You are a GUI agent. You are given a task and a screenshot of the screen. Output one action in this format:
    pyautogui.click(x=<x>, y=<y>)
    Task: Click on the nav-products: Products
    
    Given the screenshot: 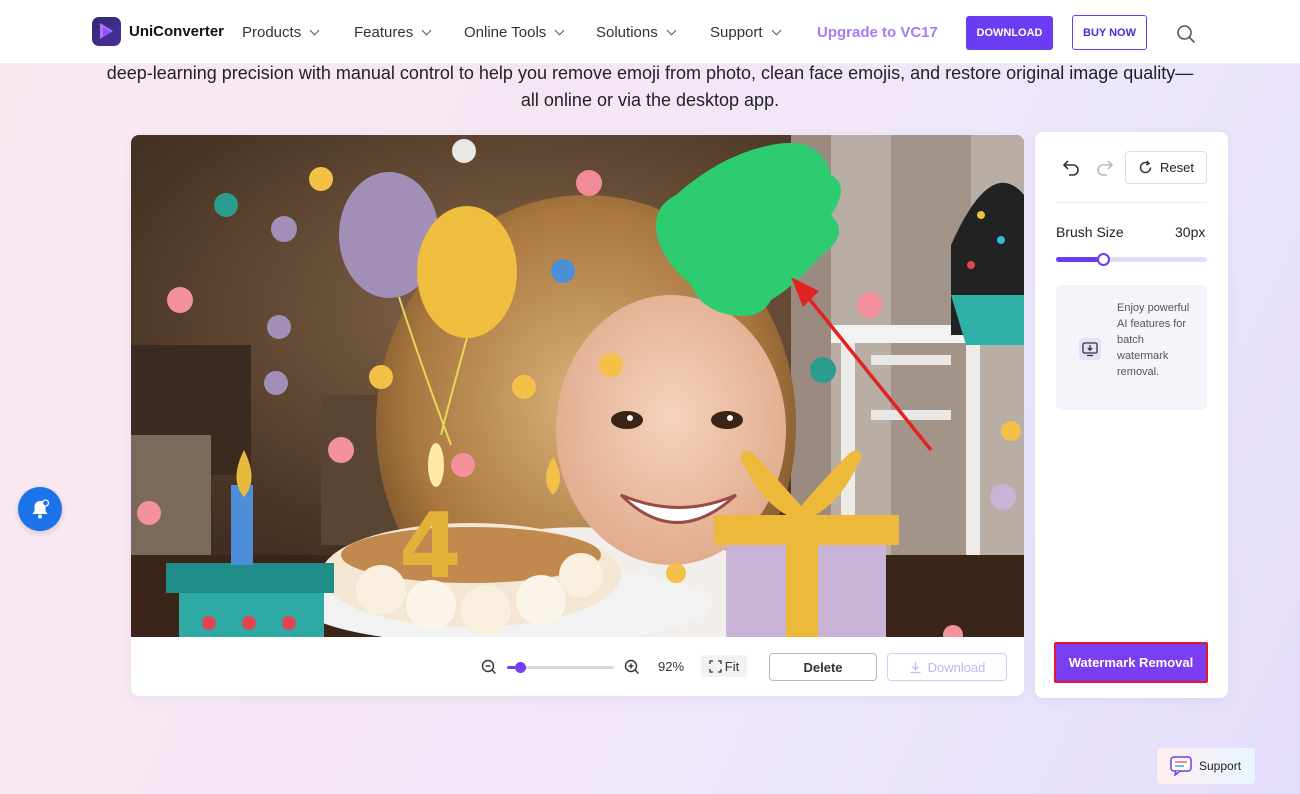 What is the action you would take?
    pyautogui.click(x=281, y=32)
    